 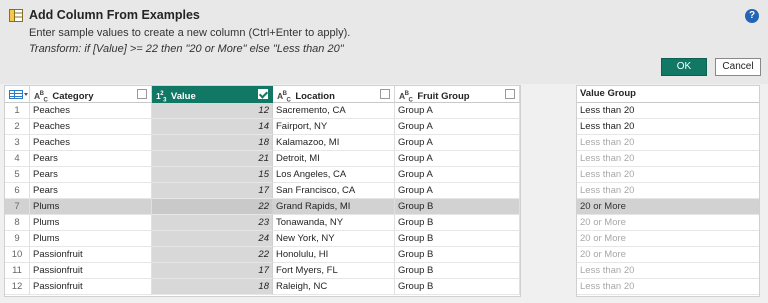 What do you see at coordinates (334, 239) in the screenshot?
I see `location-cell: New York, NY` at bounding box center [334, 239].